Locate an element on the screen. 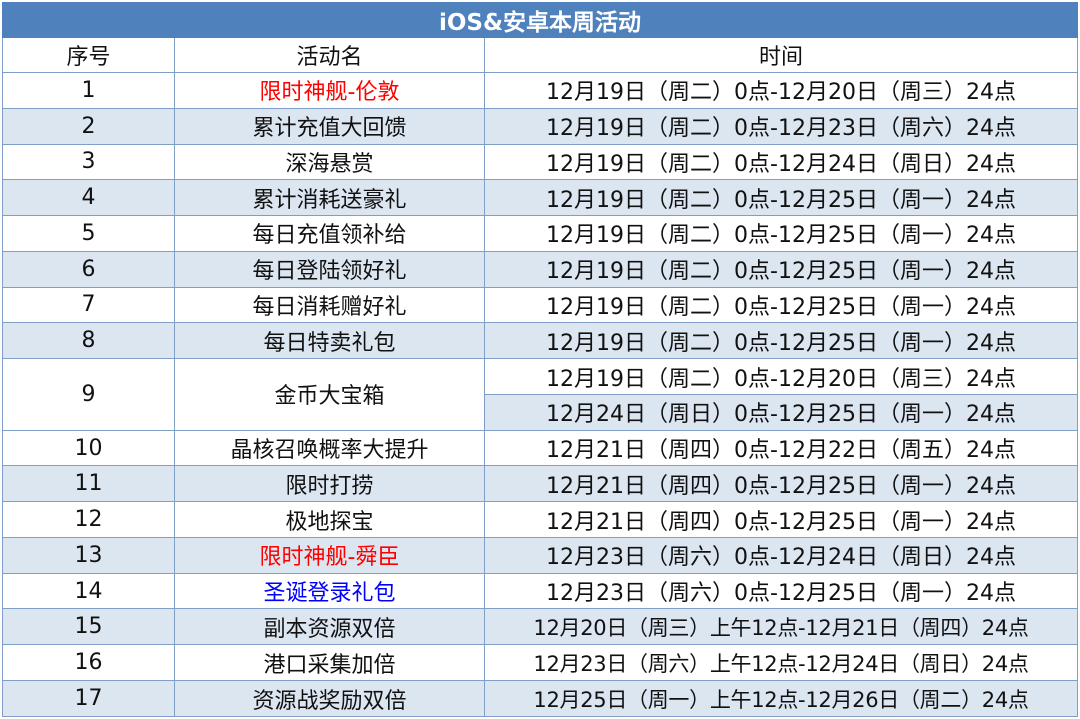 The width and height of the screenshot is (1080, 719). row-index: 4 is located at coordinates (88, 198).